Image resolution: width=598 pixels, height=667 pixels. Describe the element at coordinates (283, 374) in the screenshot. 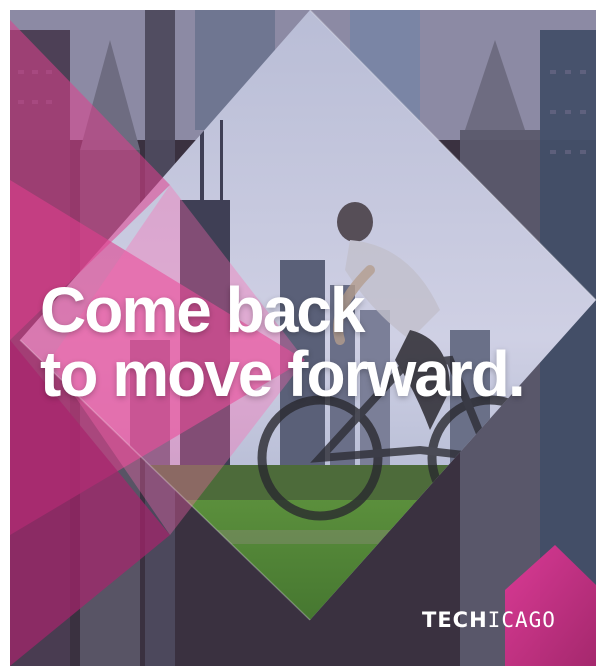

I see `headline-line-2: to move forward.` at that location.